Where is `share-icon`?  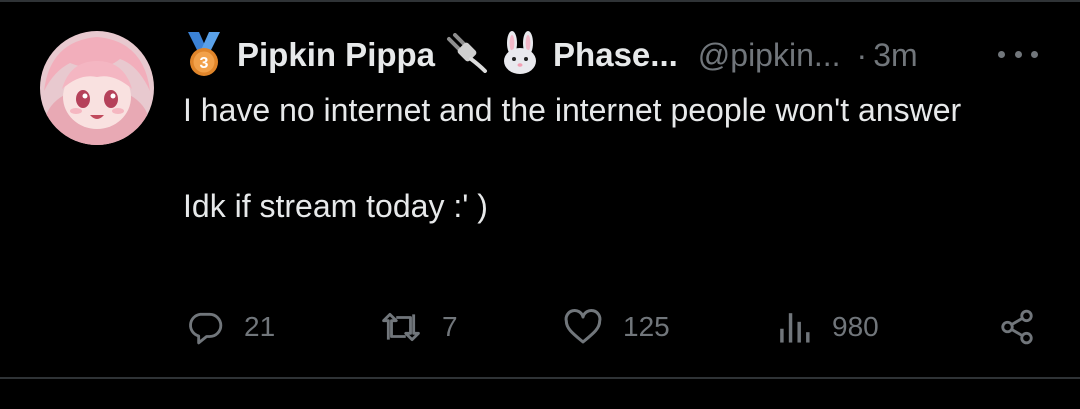 share-icon is located at coordinates (1017, 327).